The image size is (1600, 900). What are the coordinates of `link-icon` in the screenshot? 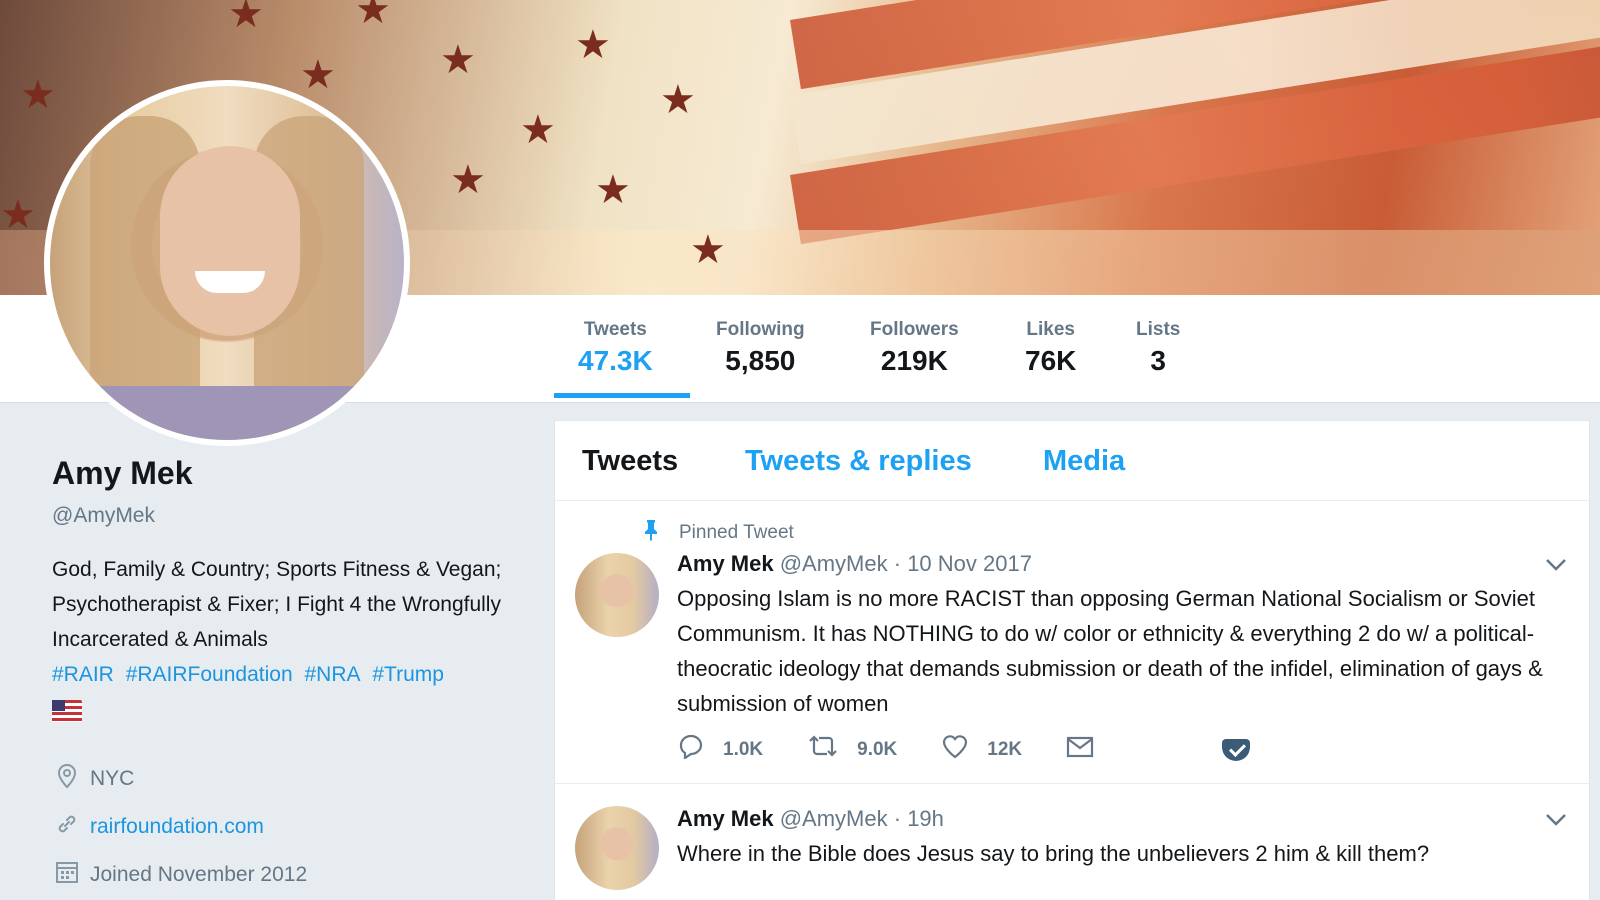 It's located at (67, 827).